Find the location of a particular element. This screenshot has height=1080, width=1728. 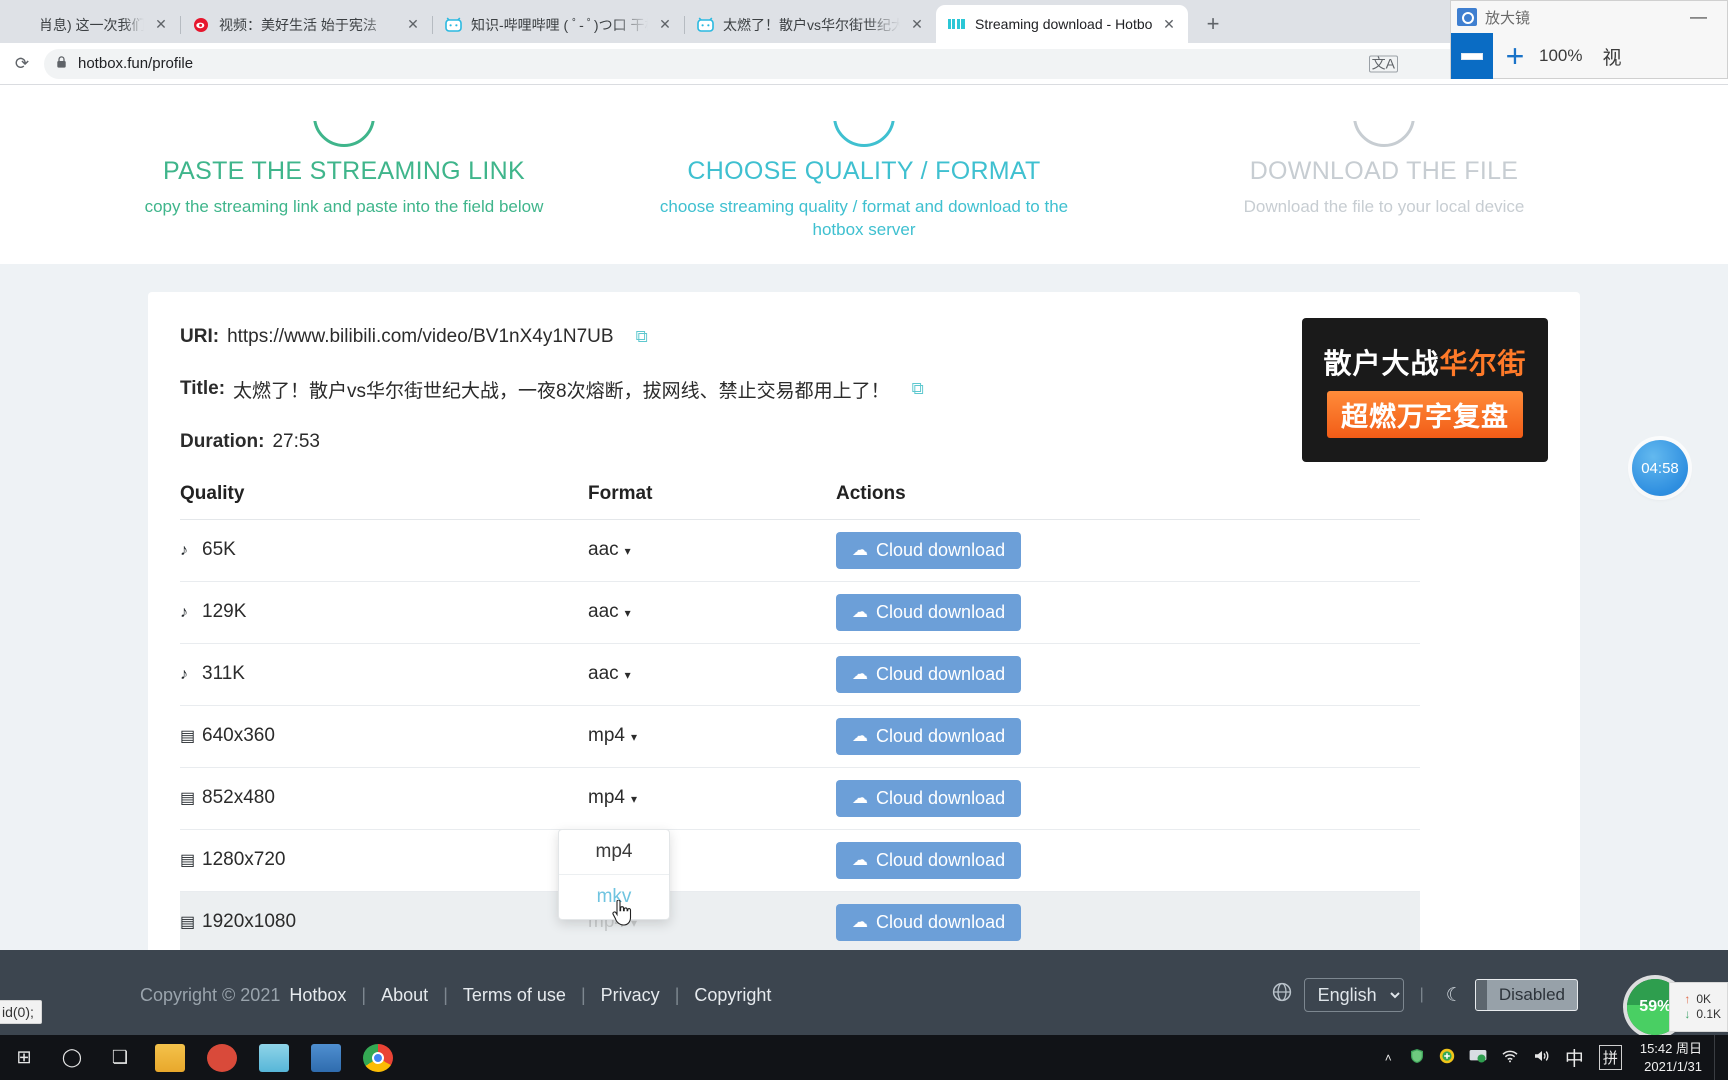

new-tab-button: + is located at coordinates (1213, 24).